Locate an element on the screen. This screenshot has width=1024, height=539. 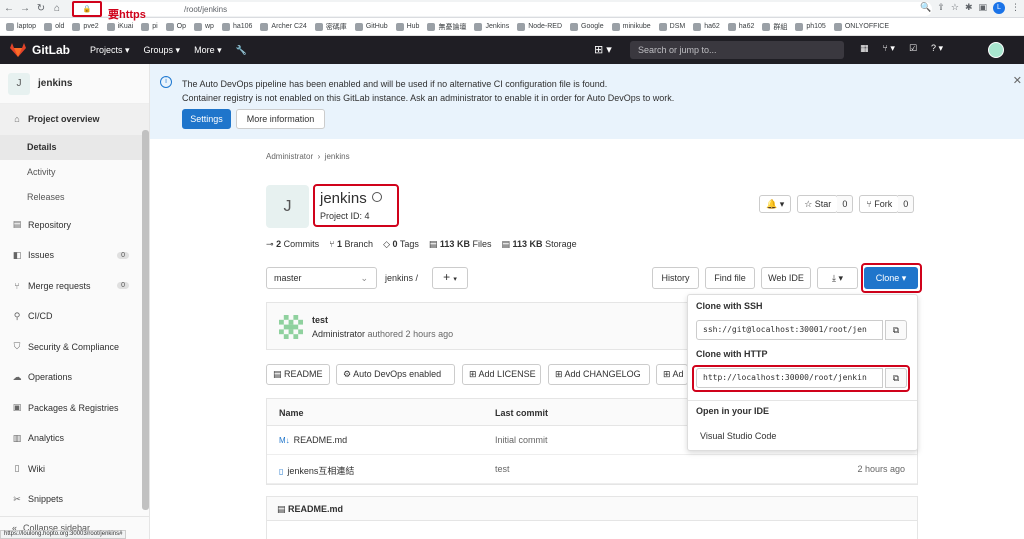
commits-stat: ⊸ 2 Commits is located at coordinates (292, 244).